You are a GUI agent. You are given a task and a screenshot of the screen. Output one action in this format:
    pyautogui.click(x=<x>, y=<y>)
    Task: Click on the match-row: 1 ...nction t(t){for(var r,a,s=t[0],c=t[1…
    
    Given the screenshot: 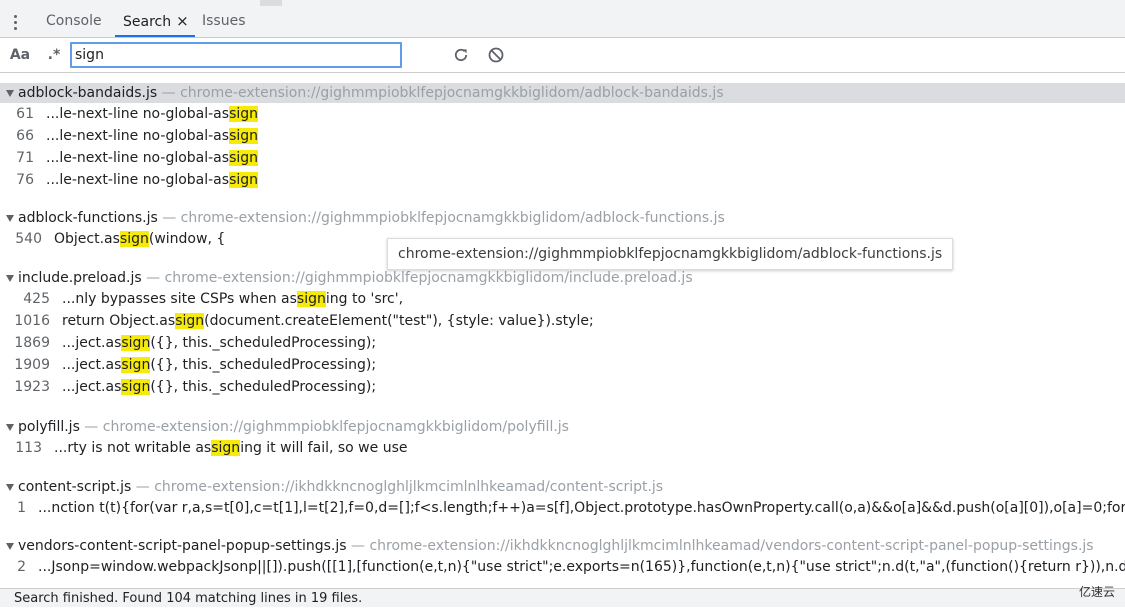 What is the action you would take?
    pyautogui.click(x=562, y=508)
    